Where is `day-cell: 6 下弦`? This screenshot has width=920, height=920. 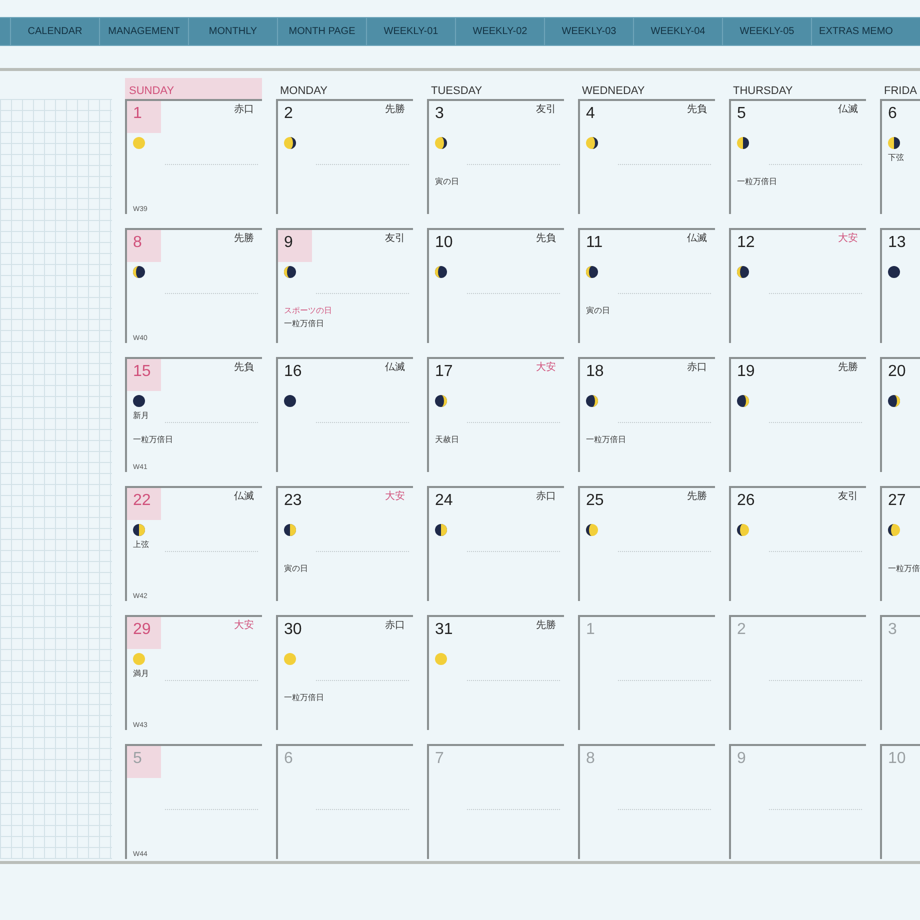 day-cell: 6 下弦 is located at coordinates (900, 156).